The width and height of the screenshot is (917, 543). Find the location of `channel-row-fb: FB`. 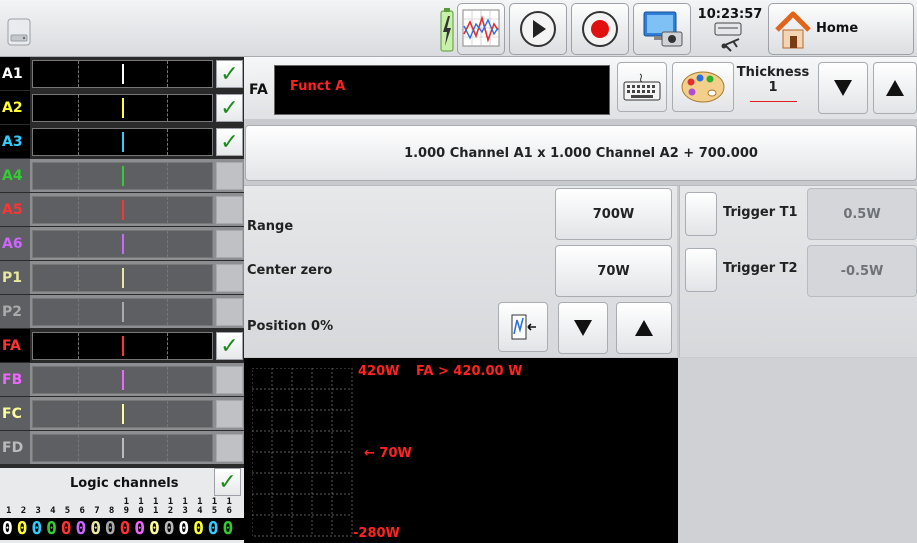

channel-row-fb: FB is located at coordinates (122, 379).